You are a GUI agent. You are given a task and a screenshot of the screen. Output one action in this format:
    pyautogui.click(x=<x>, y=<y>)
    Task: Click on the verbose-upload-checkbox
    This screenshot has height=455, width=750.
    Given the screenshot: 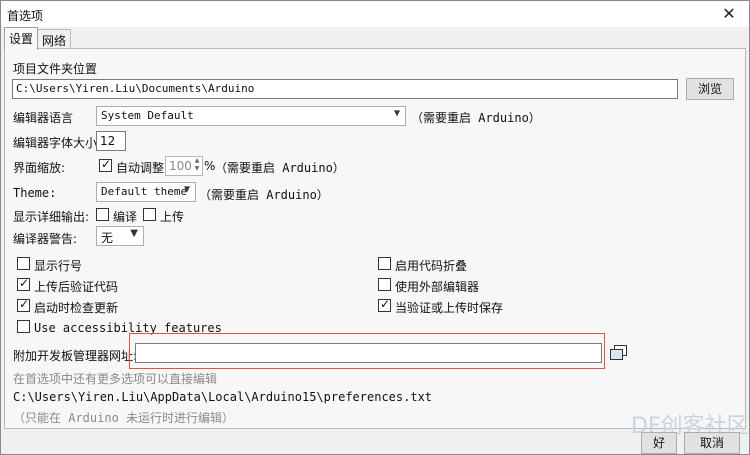 What is the action you would take?
    pyautogui.click(x=149, y=214)
    